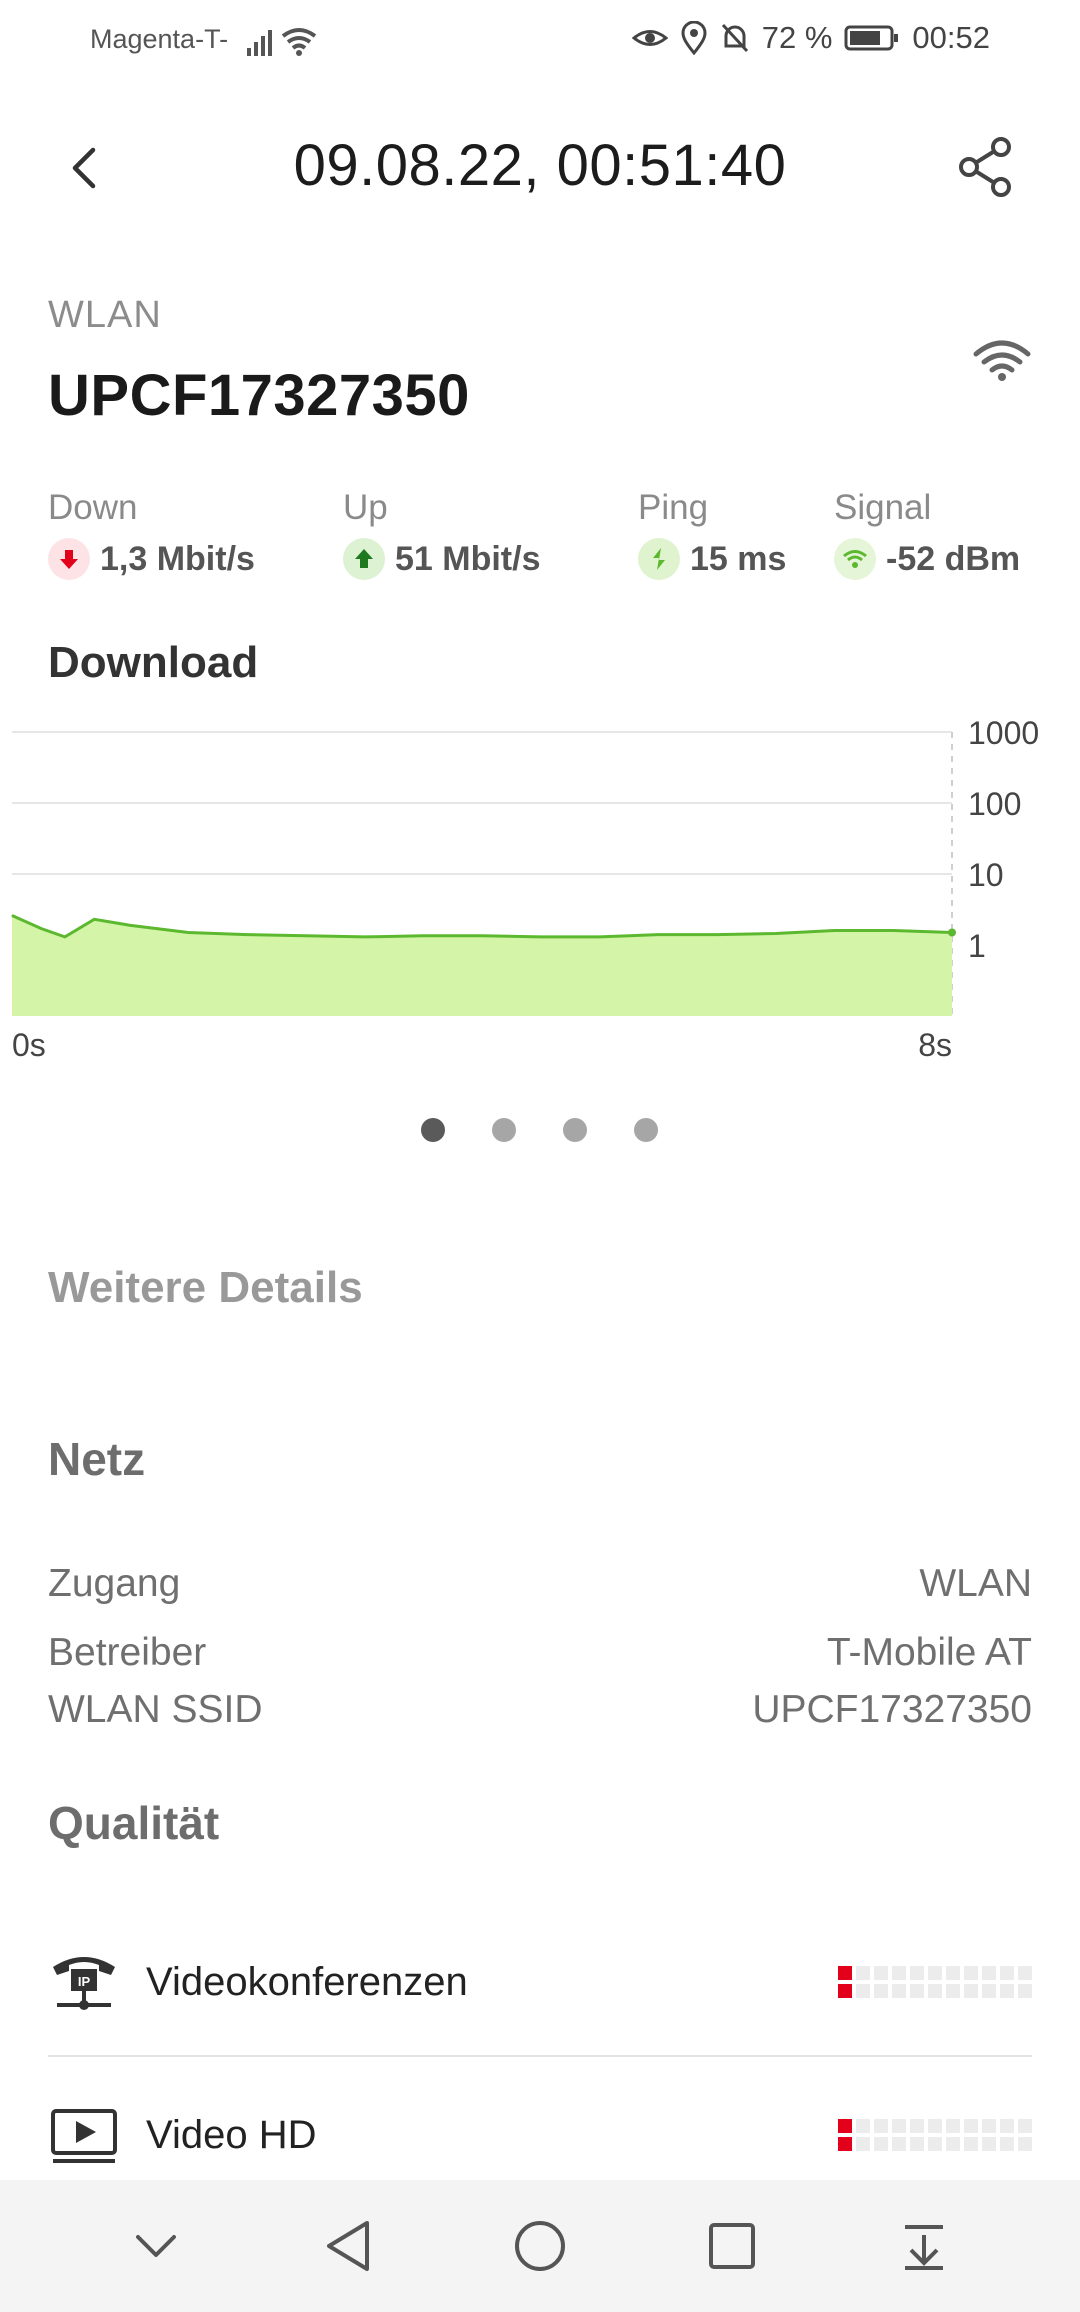 The width and height of the screenshot is (1080, 2312). Describe the element at coordinates (259, 395) in the screenshot. I see `connection-name: UPCF17327350` at that location.